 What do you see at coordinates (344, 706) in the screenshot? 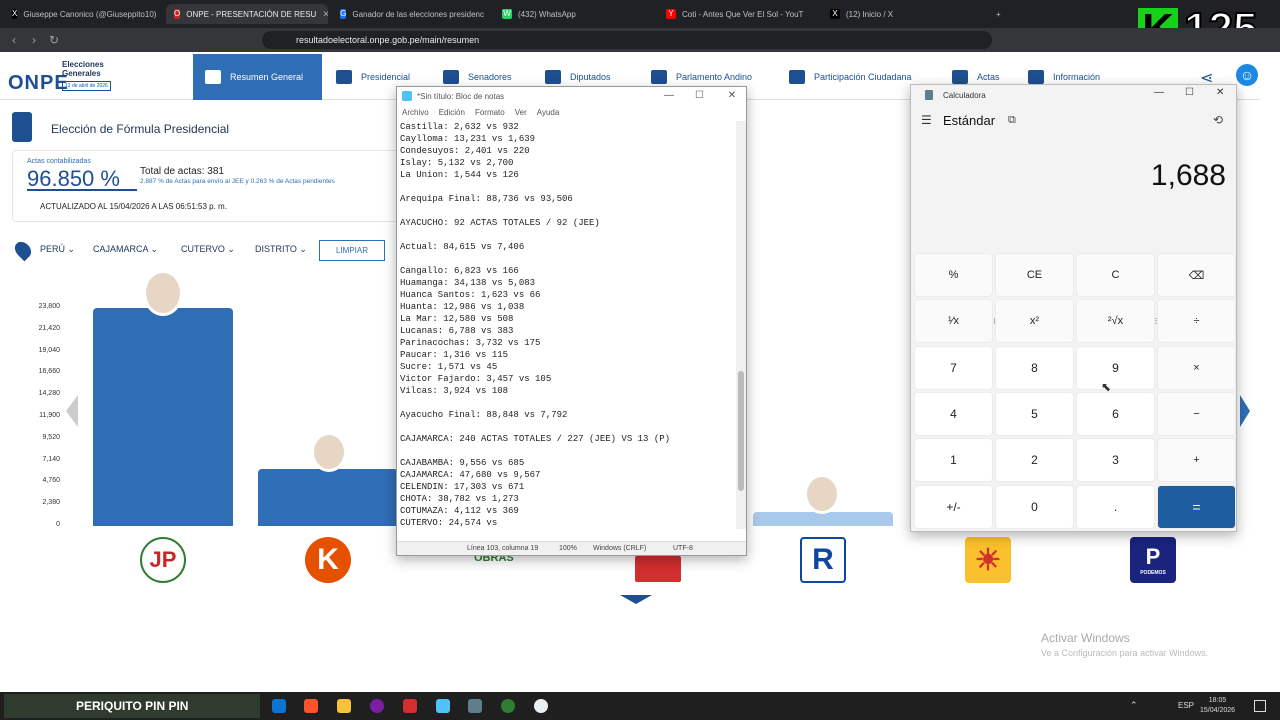
I see `folder-icon` at bounding box center [344, 706].